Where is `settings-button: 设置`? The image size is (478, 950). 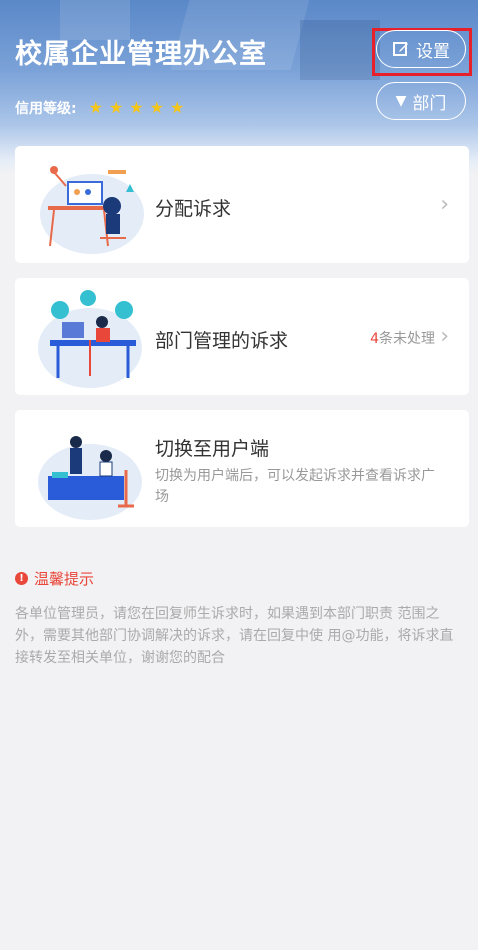 settings-button: 设置 is located at coordinates (421, 49).